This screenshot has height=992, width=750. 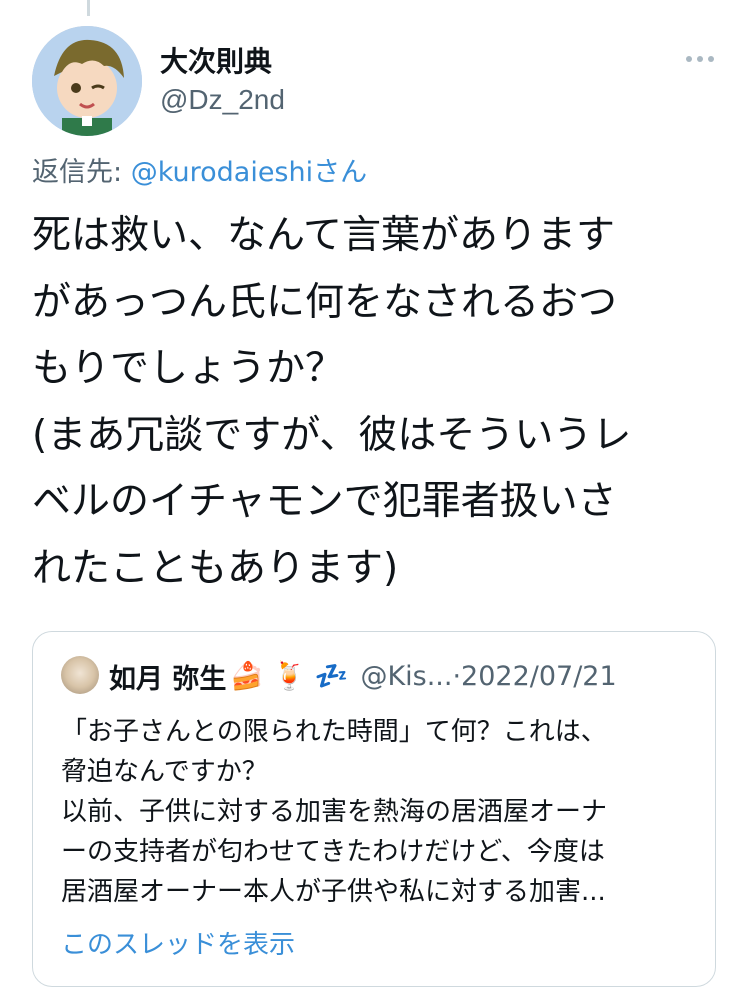 What do you see at coordinates (168, 679) in the screenshot?
I see `quoted-author-name: 如月 弥生` at bounding box center [168, 679].